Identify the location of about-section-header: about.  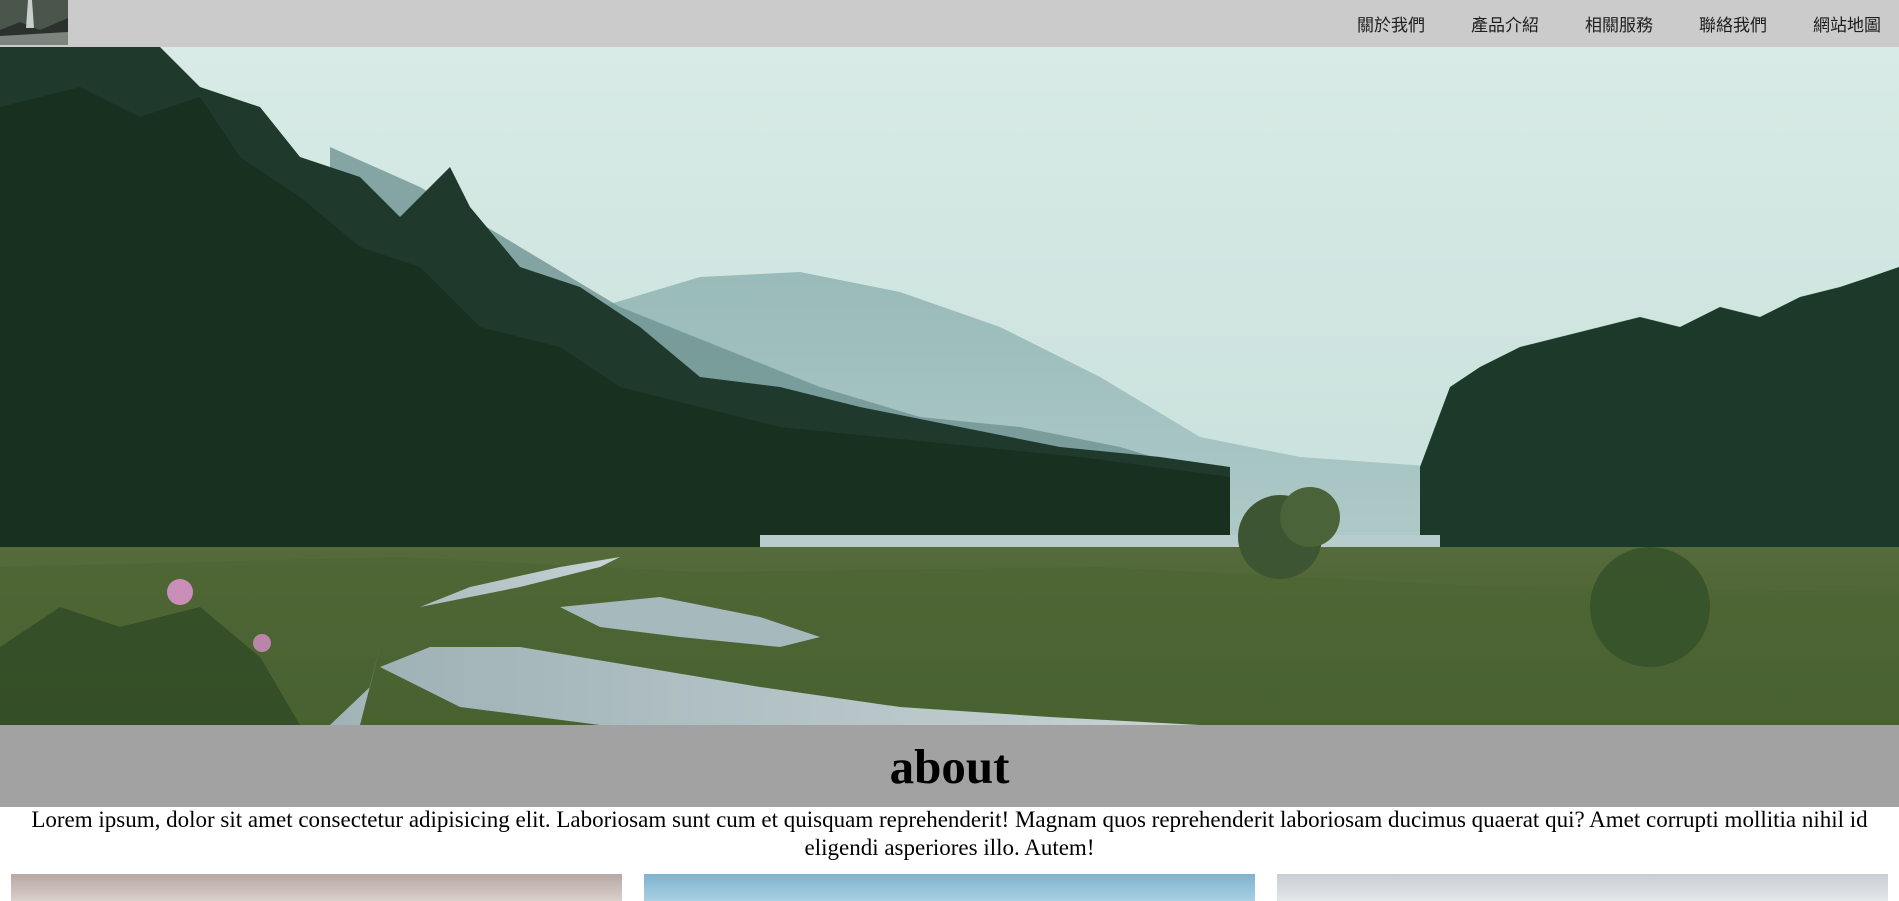
(949, 766).